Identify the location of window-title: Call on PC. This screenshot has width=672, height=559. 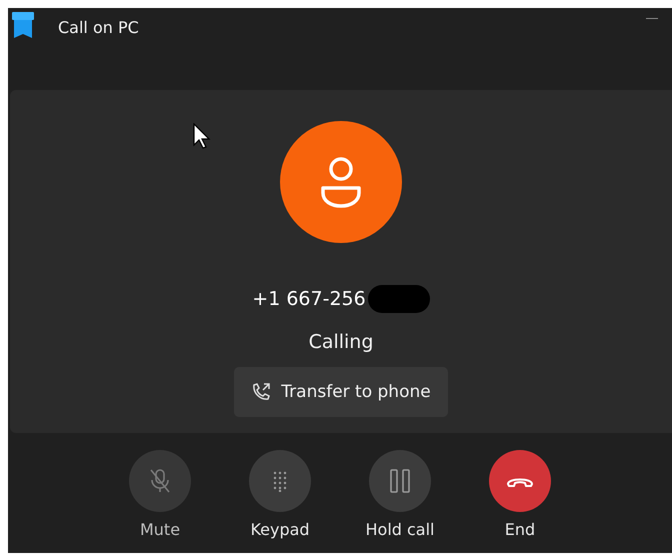
(98, 27).